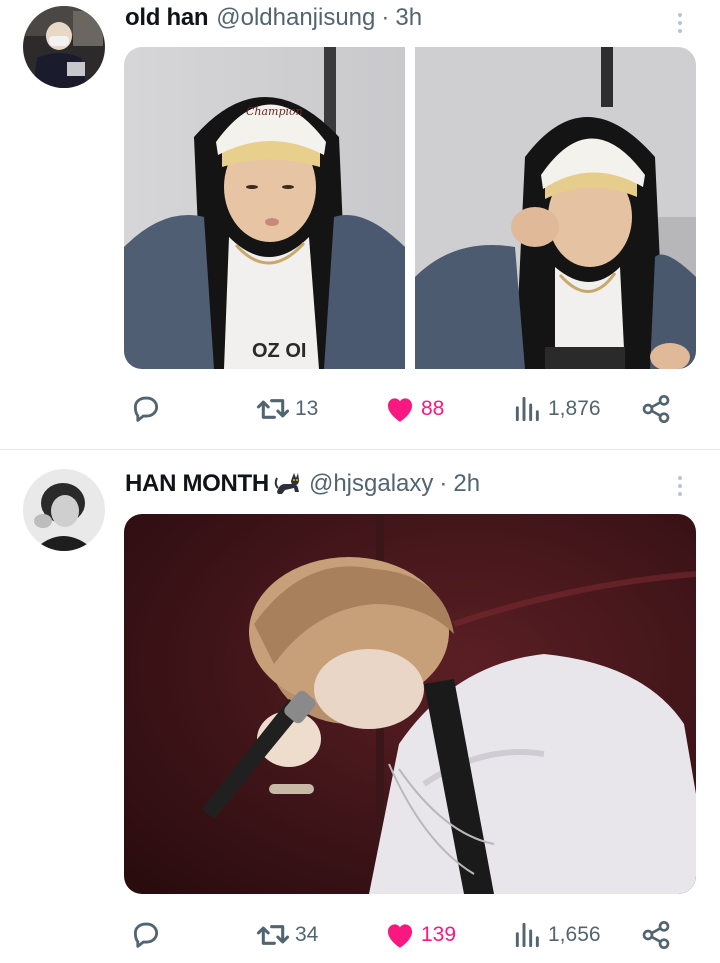  What do you see at coordinates (433, 408) in the screenshot?
I see `like-count: 88` at bounding box center [433, 408].